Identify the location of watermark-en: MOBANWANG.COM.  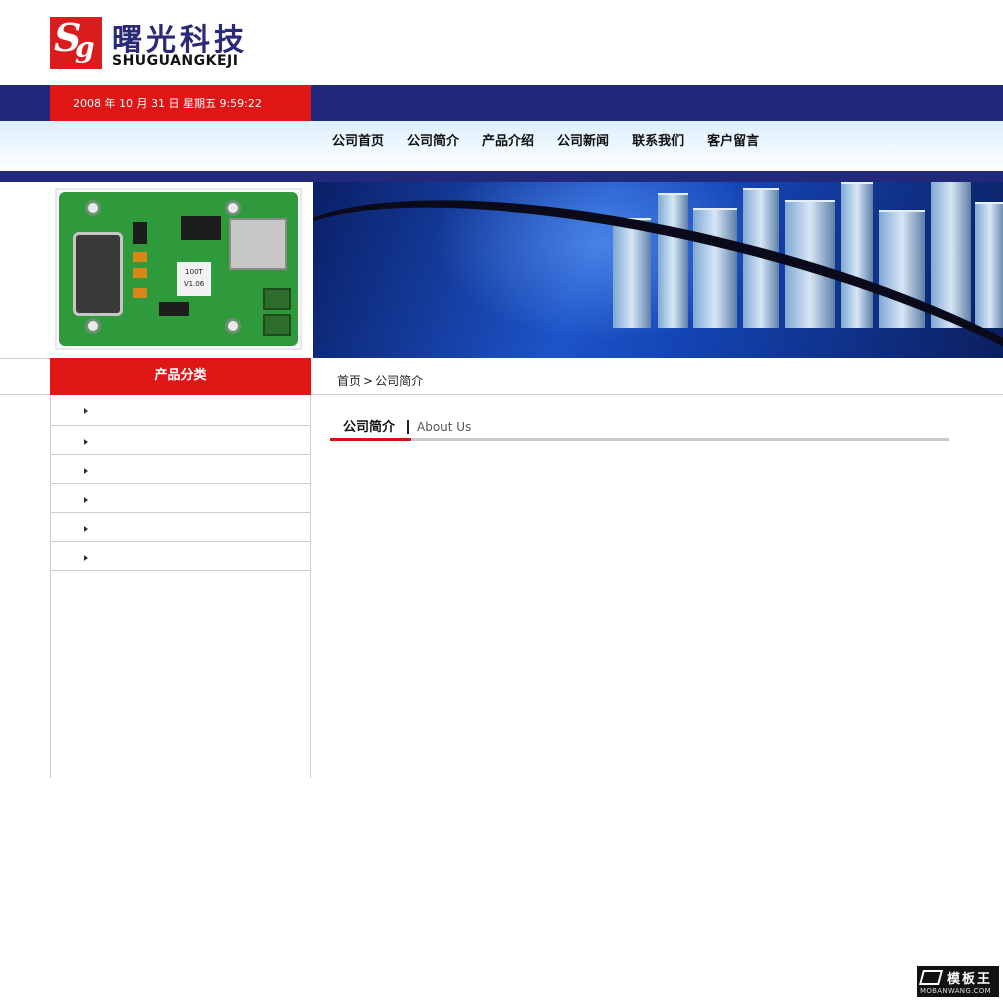
(955, 991).